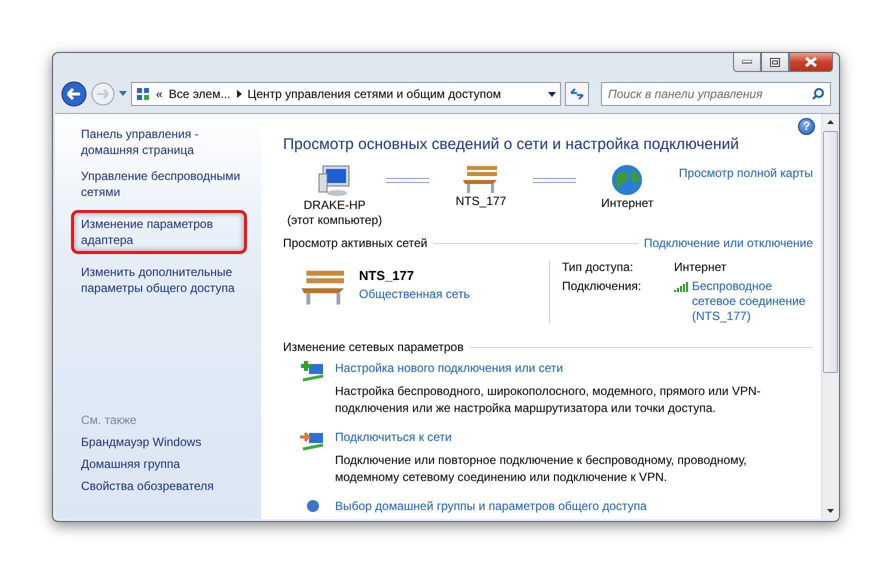 Image resolution: width=894 pixels, height=574 pixels. I want to click on full-map-link: Просмотр полной карты, so click(746, 173).